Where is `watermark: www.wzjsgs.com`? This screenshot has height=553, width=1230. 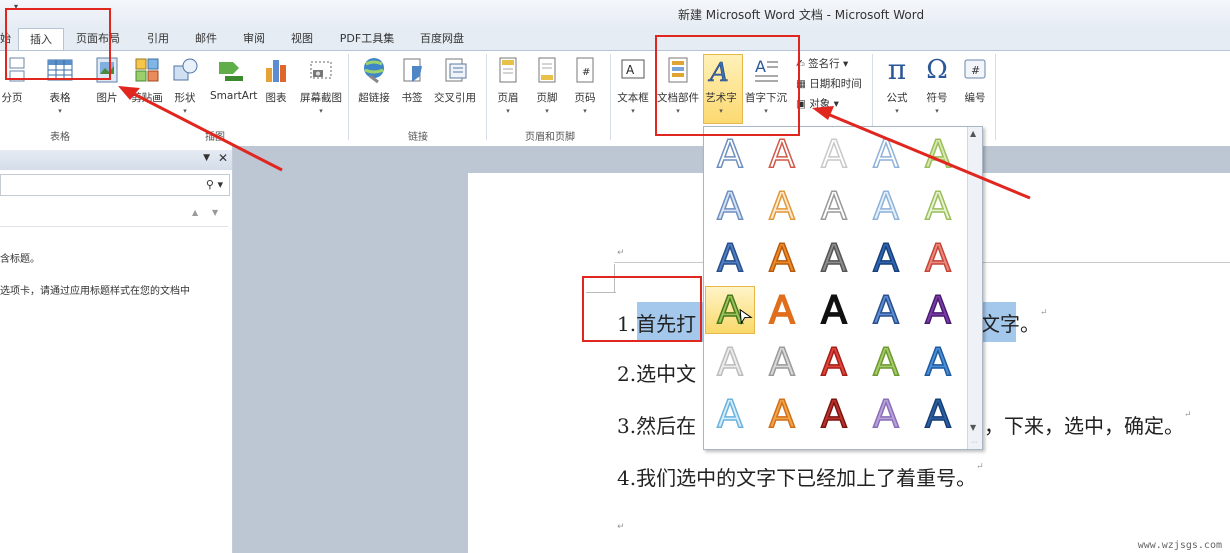 watermark: www.wzjsgs.com is located at coordinates (1179, 545).